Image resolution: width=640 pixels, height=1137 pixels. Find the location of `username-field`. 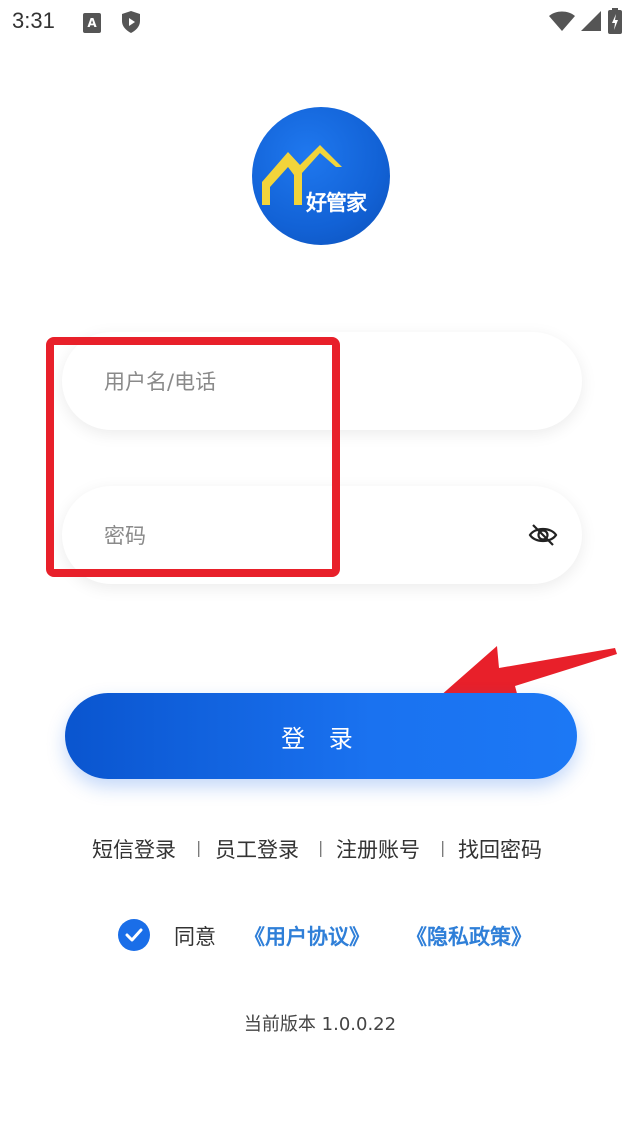

username-field is located at coordinates (322, 381).